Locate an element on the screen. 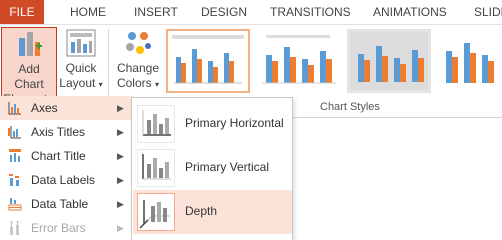 Image resolution: width=502 pixels, height=240 pixels. menu-item-label: Data Table is located at coordinates (60, 204).